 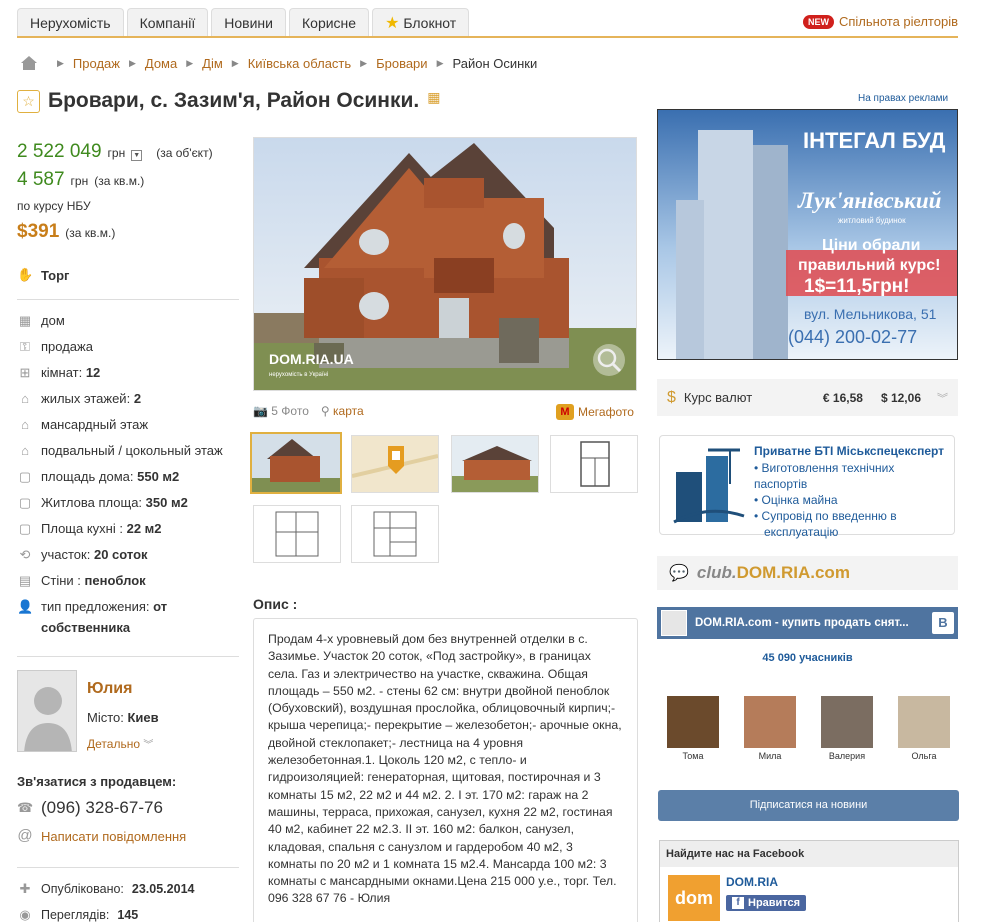 What do you see at coordinates (161, 63) in the screenshot?
I see `breadcrumb-houses: Дома` at bounding box center [161, 63].